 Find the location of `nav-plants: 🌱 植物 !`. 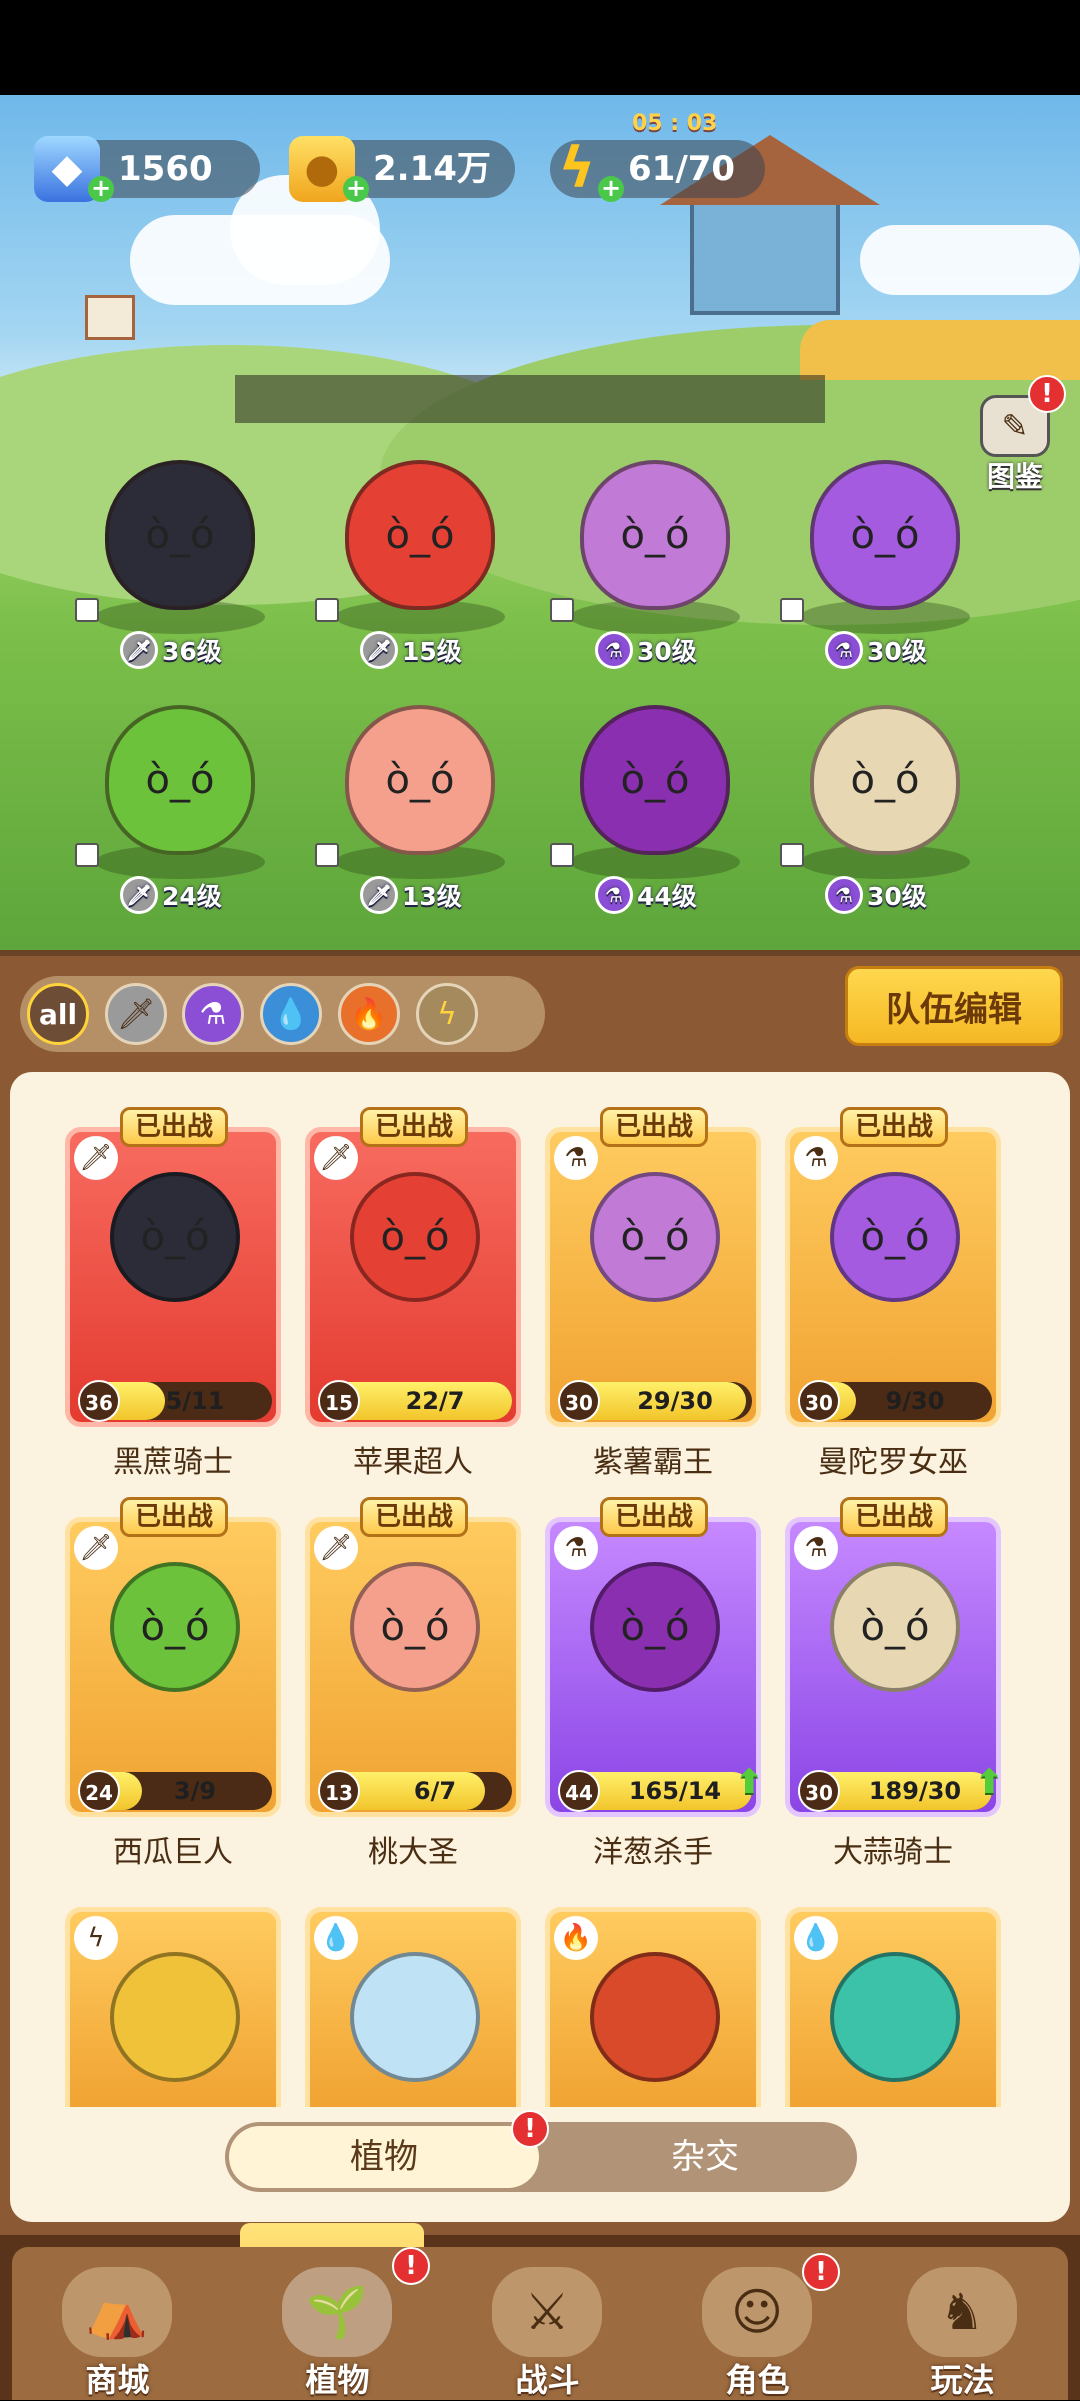

nav-plants: 🌱 植物 ! is located at coordinates (337, 2323).